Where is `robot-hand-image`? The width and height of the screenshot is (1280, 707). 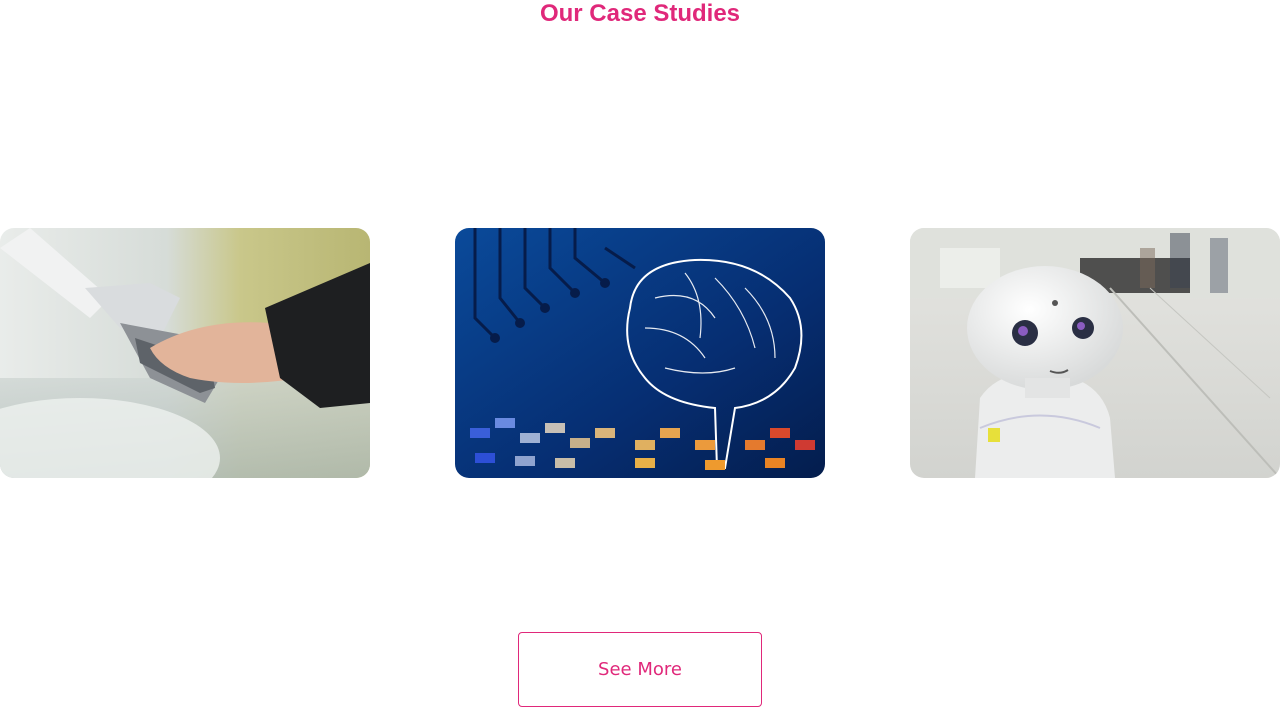 robot-hand-image is located at coordinates (185, 353).